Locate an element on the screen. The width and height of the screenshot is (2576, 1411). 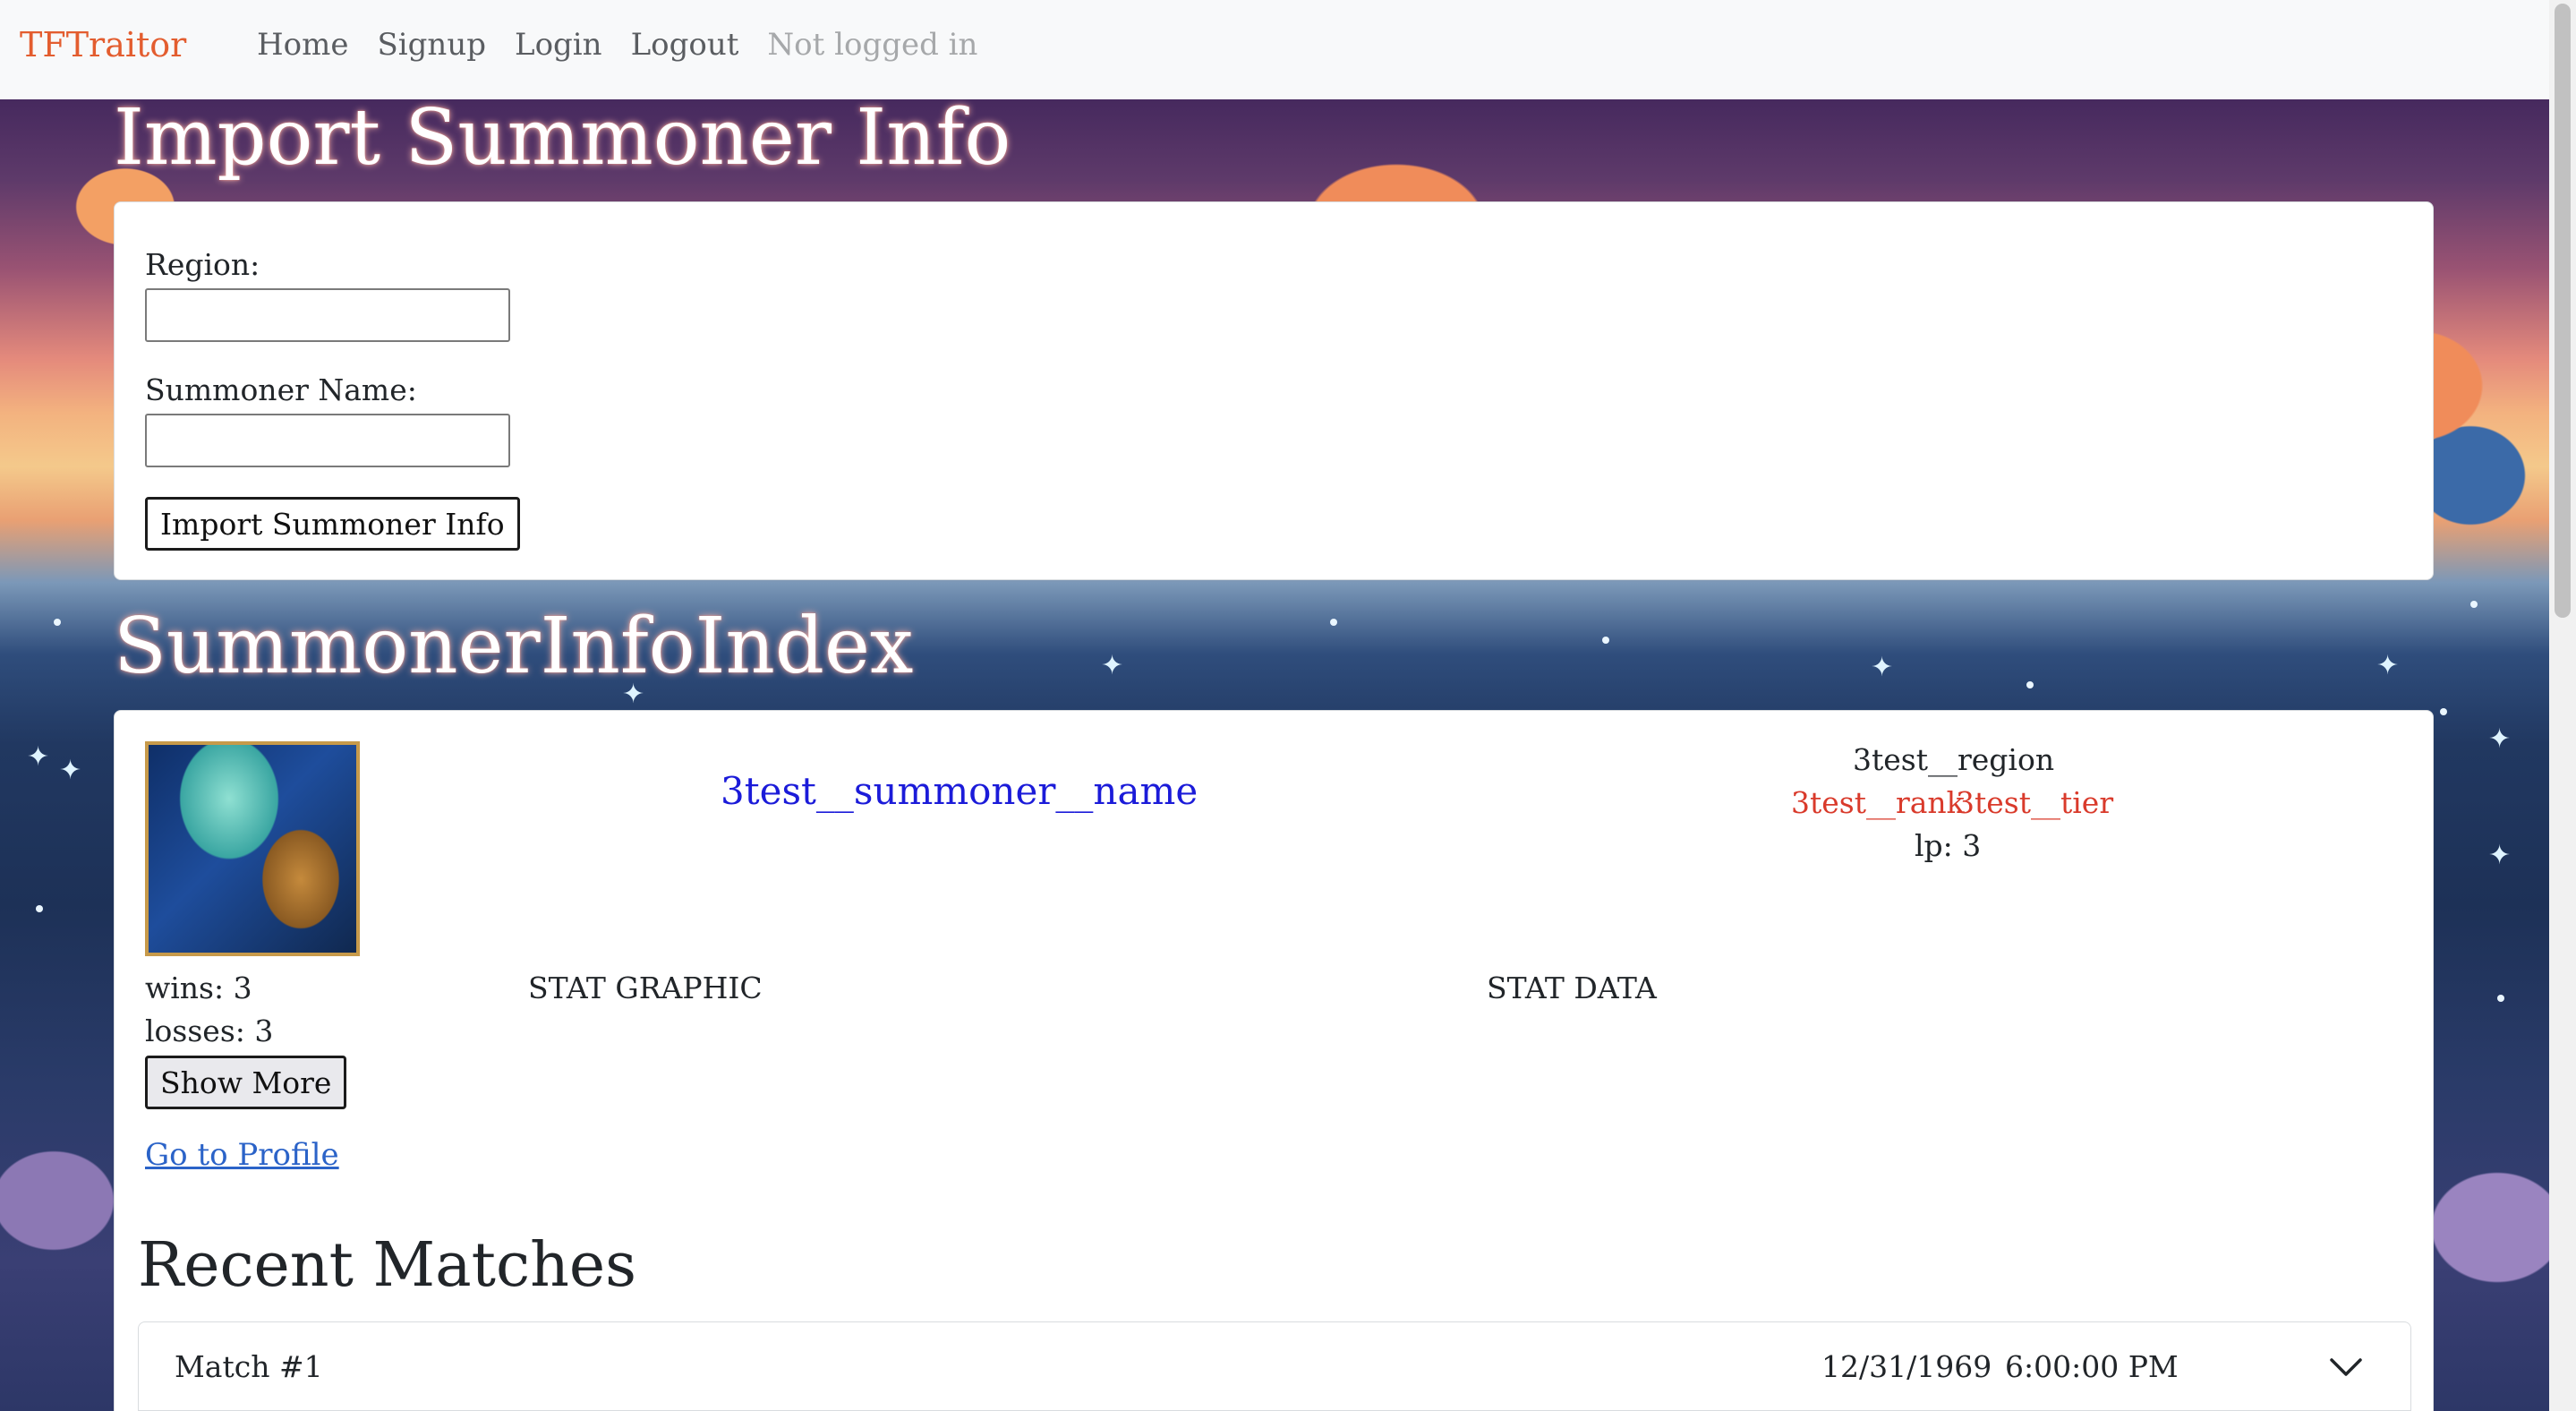
region-label: Region: is located at coordinates (202, 264).